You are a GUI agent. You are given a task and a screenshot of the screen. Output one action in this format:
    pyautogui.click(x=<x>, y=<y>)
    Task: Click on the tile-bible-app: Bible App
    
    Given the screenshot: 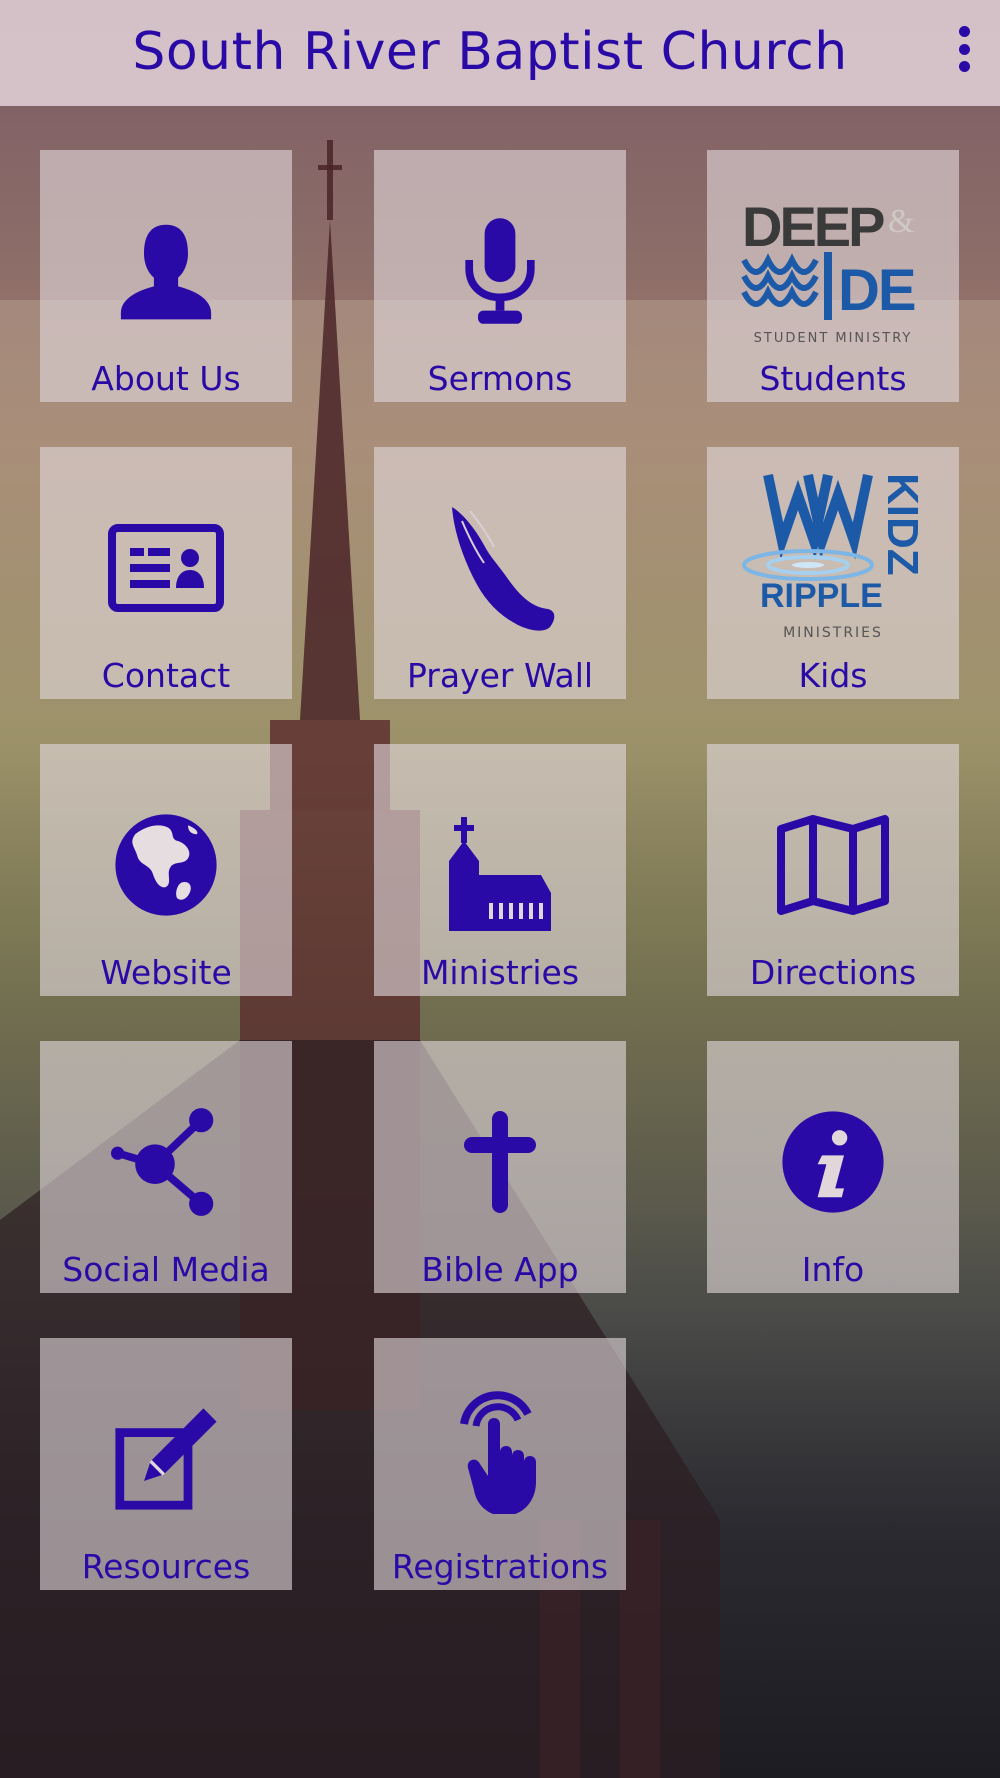 What is the action you would take?
    pyautogui.click(x=500, y=1167)
    